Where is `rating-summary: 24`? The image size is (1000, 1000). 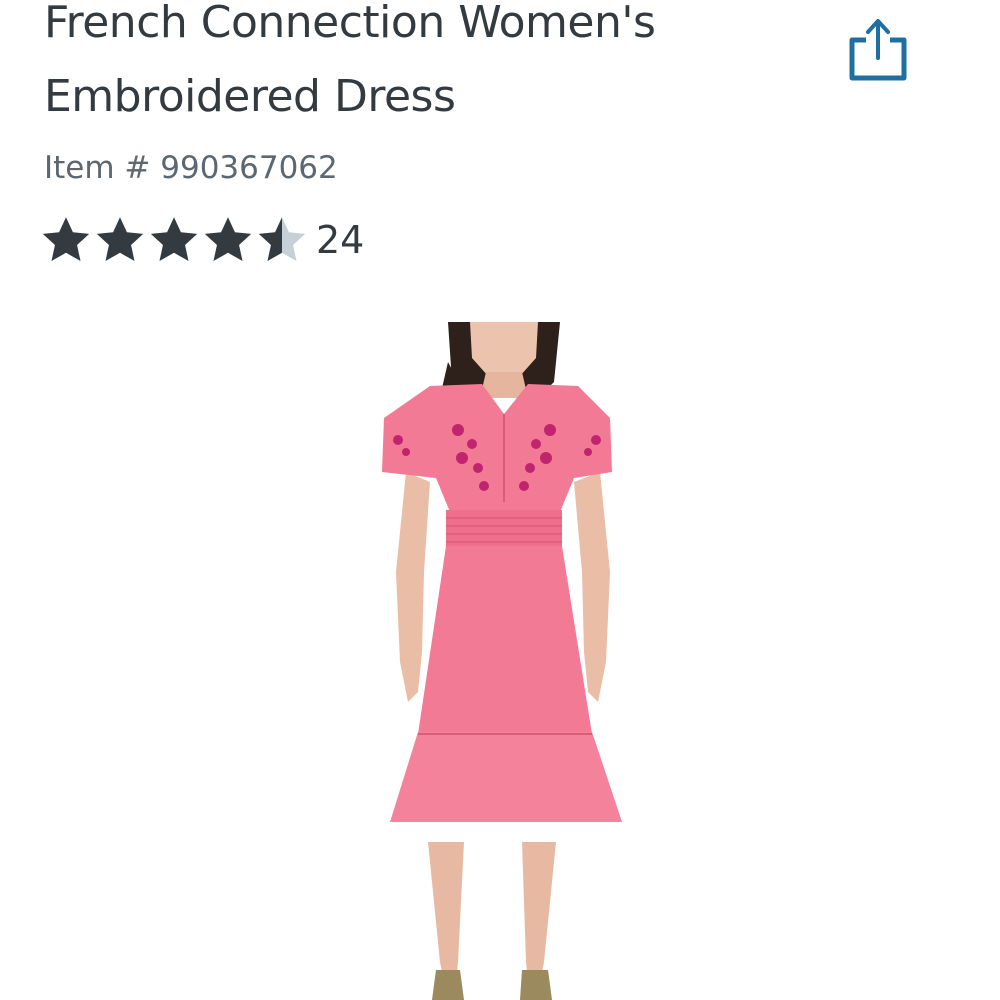
rating-summary: 24 is located at coordinates (202, 240).